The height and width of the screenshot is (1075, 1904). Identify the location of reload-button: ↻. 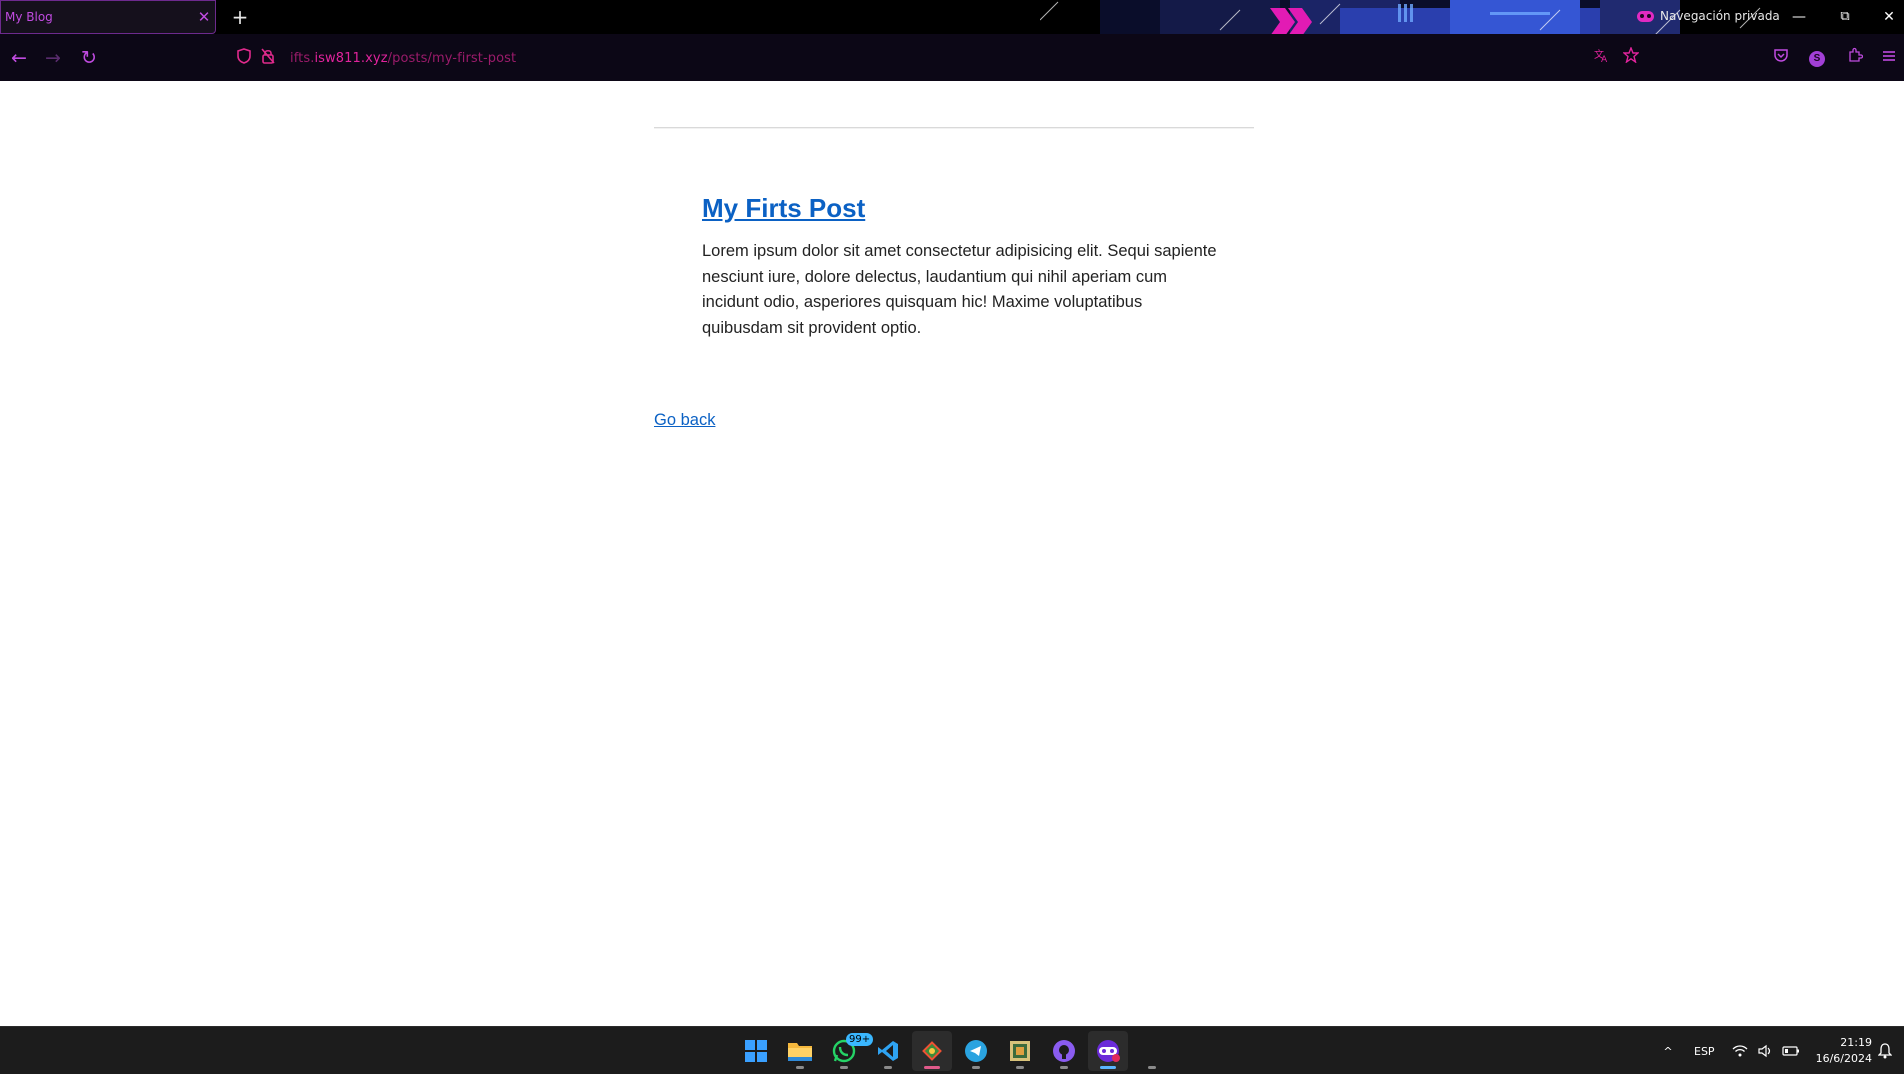
(89, 58).